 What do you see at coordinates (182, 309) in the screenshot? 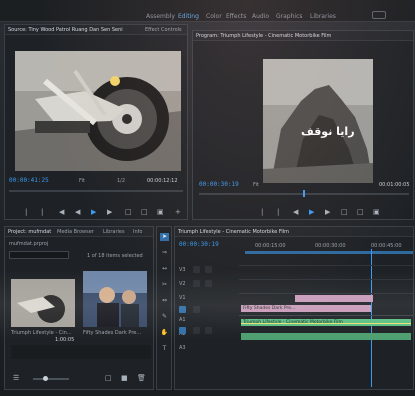
I see `source-patch-v1-icon` at bounding box center [182, 309].